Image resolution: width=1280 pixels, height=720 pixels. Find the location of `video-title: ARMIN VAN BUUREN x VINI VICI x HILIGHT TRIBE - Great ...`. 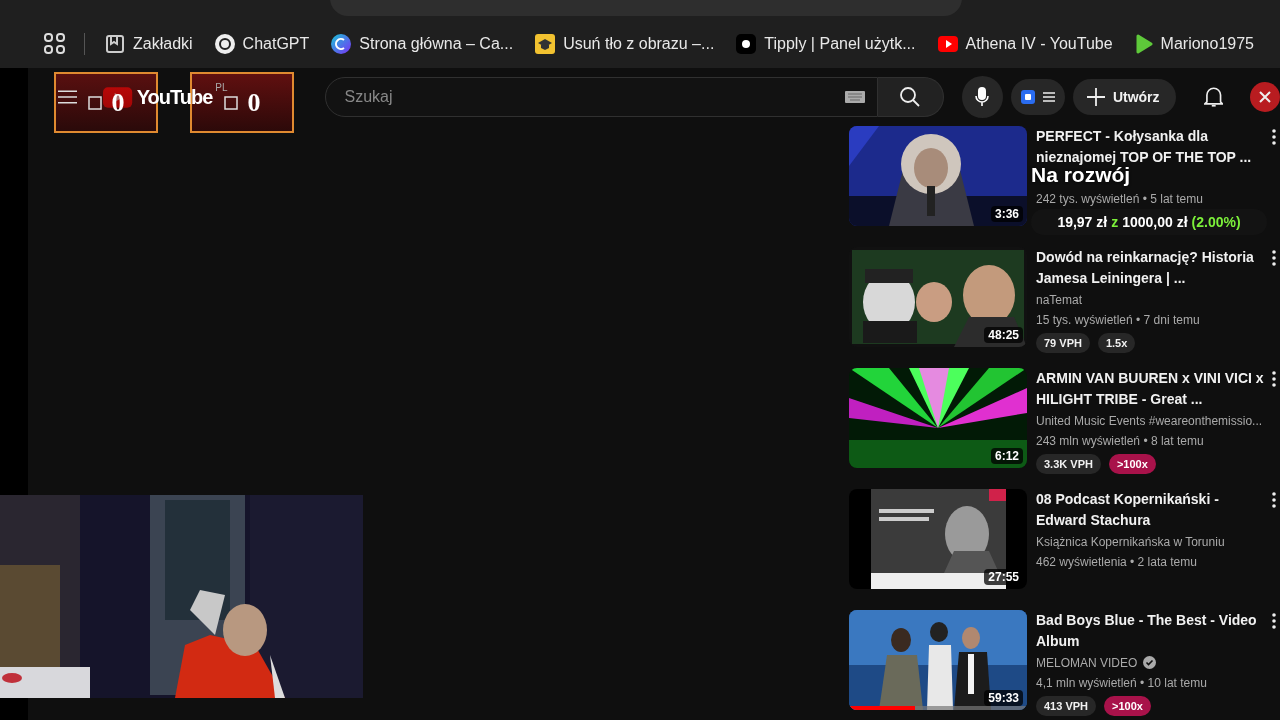

video-title: ARMIN VAN BUUREN x VINI VICI x HILIGHT TRIBE - Great ... is located at coordinates (1154, 389).